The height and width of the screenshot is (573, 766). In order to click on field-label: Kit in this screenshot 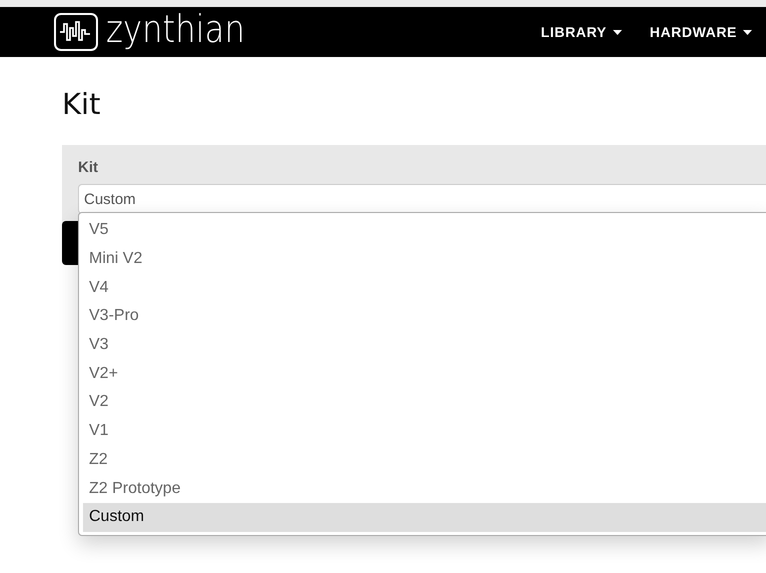, I will do `click(88, 167)`.